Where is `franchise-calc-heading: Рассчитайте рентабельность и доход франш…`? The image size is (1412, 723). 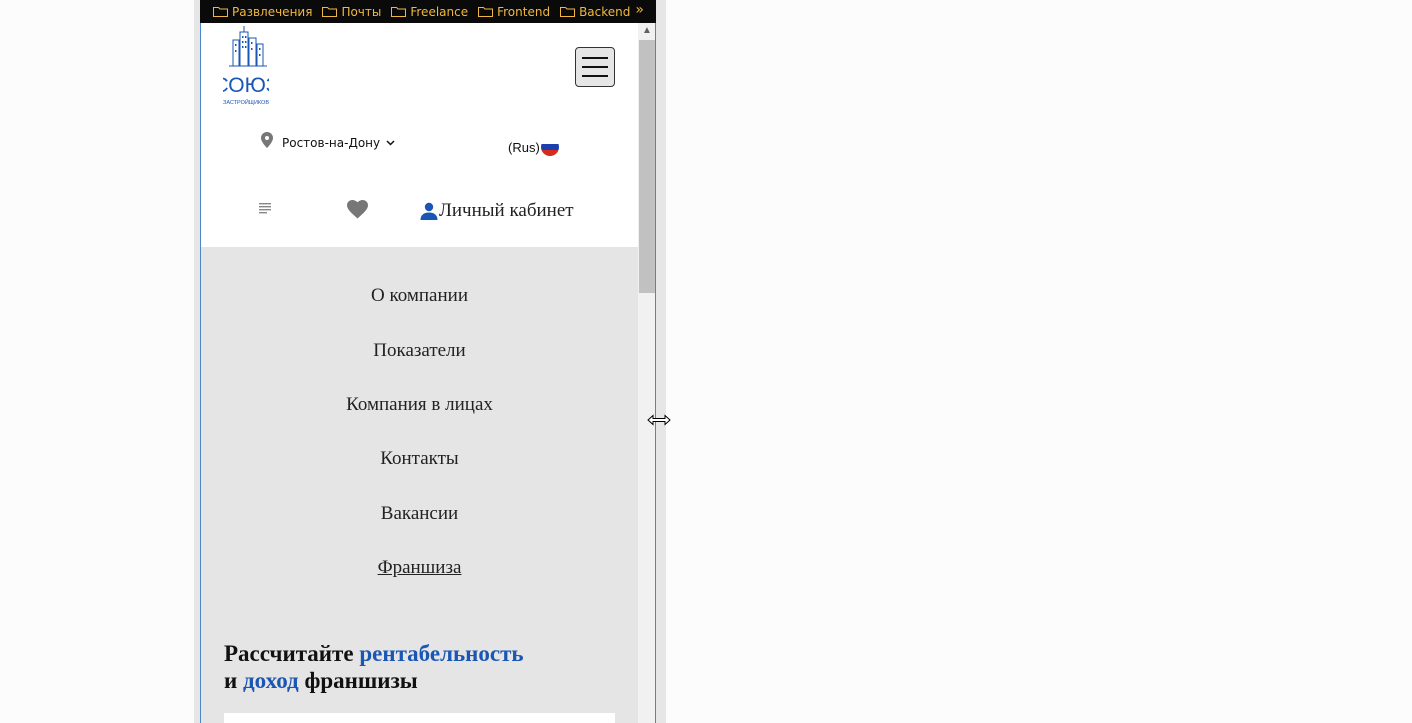
franchise-calc-heading: Рассчитайте рентабельность и доход франш… is located at coordinates (424, 667).